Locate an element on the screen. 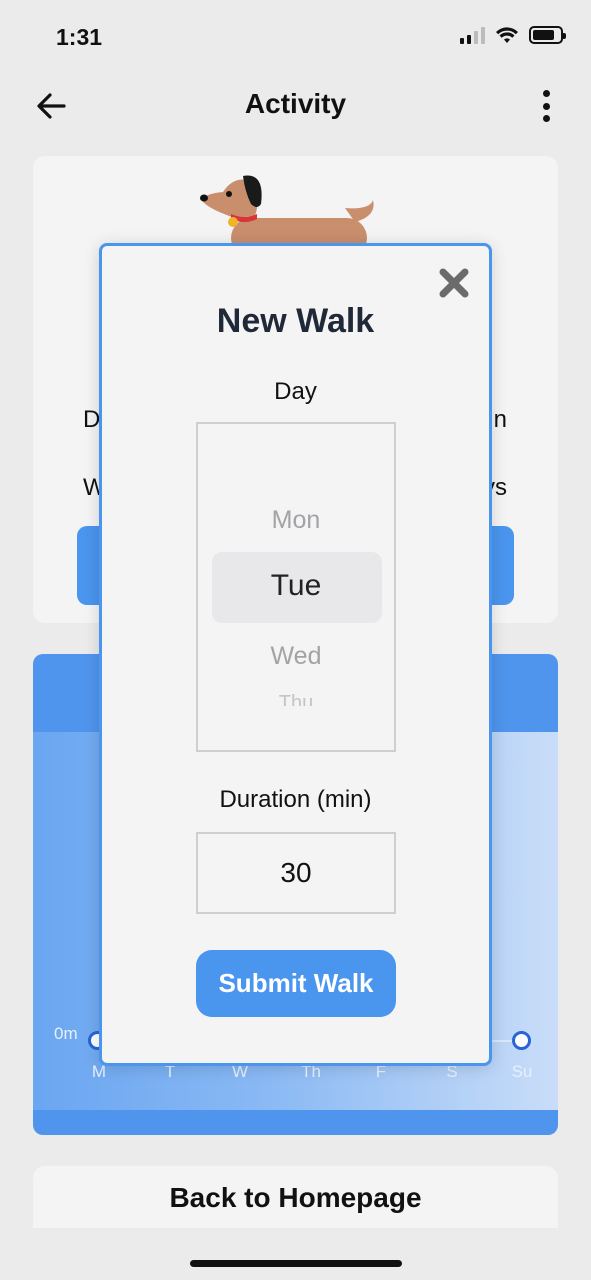 Image resolution: width=591 pixels, height=1280 pixels. submit-walk-button: Submit Walk is located at coordinates (296, 983).